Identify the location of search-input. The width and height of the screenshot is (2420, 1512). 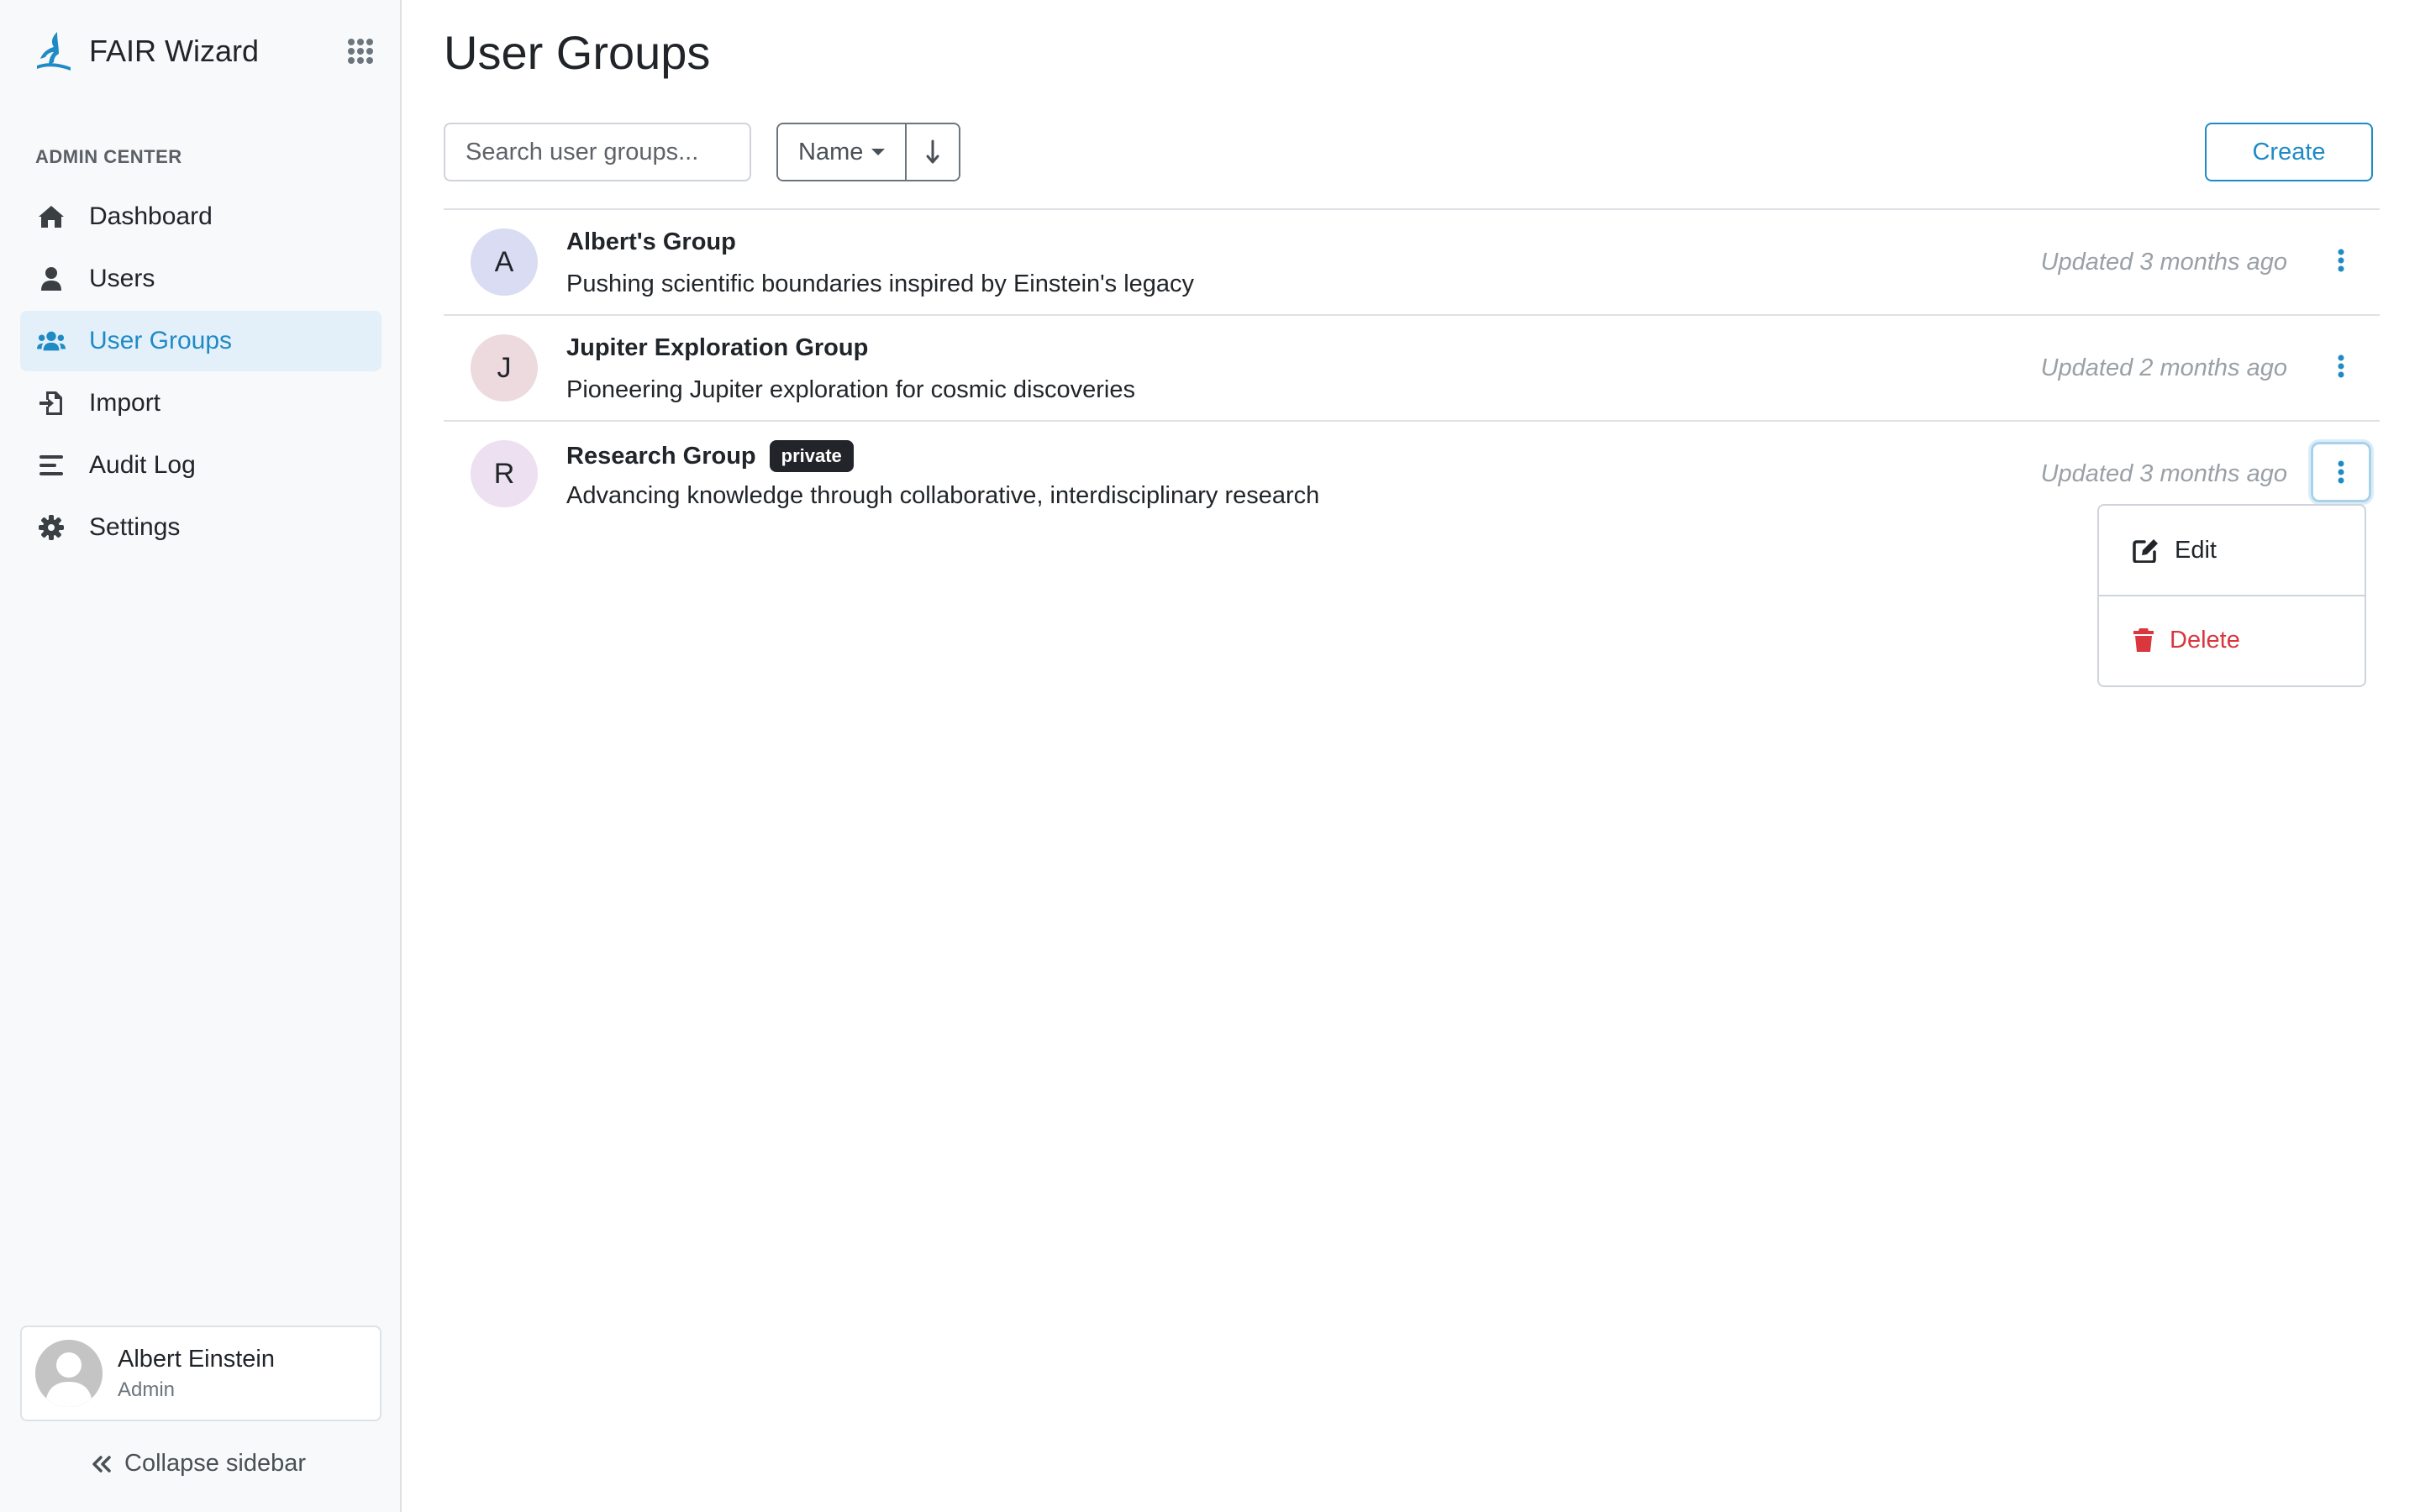
(597, 152).